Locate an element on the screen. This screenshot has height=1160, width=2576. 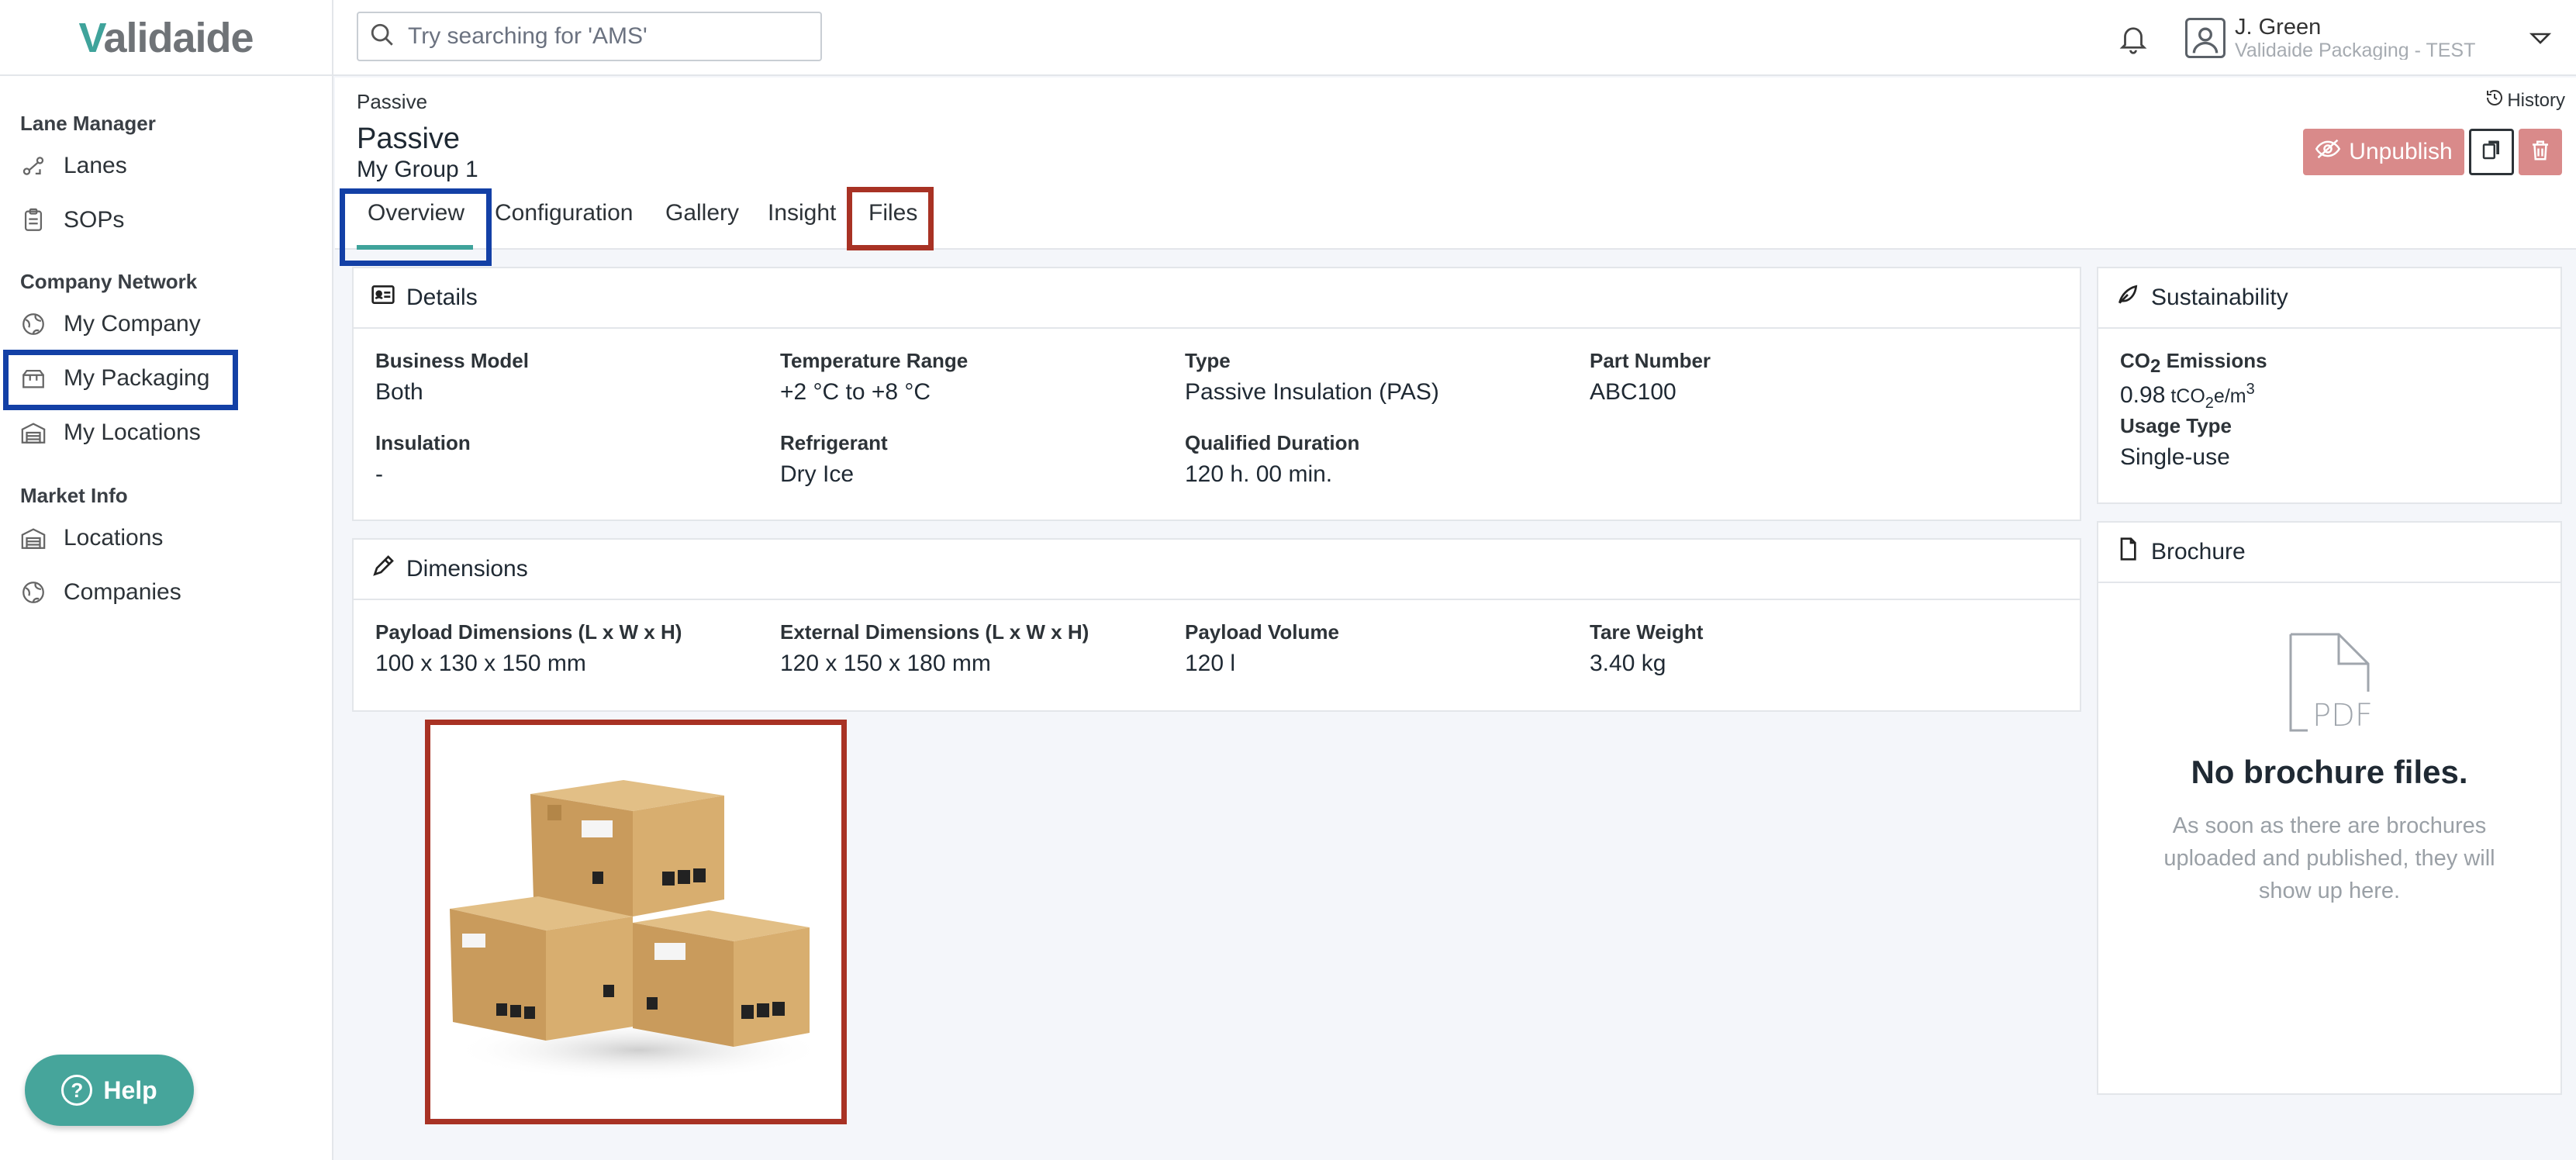
user-menu: J. Green Validaide Packaging - TEST is located at coordinates (2330, 38).